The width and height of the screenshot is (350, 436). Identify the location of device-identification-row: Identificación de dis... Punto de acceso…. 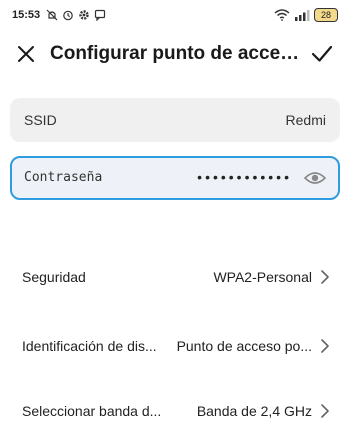
(175, 346).